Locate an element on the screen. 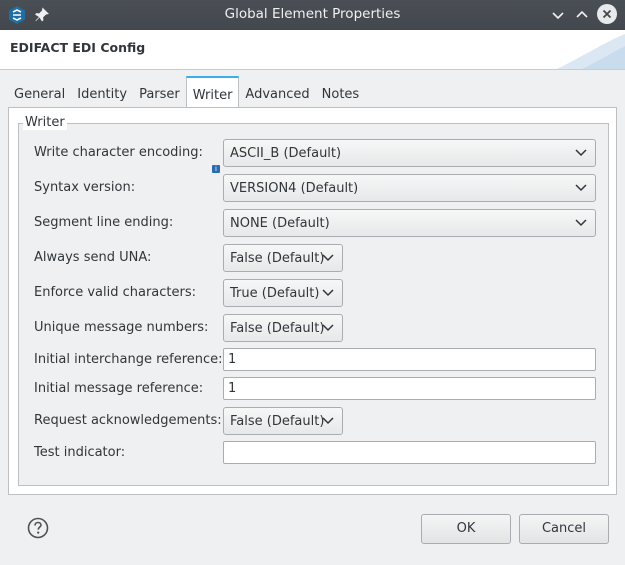 The height and width of the screenshot is (565, 625). tab-advanced: Advanced is located at coordinates (277, 92).